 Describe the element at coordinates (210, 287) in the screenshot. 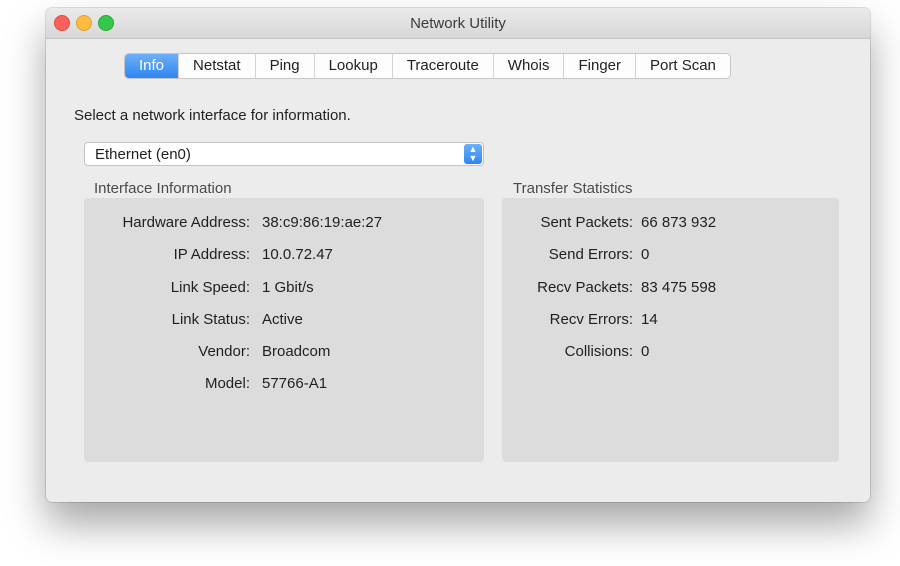

I see `link-speed-label: Link Speed:` at that location.